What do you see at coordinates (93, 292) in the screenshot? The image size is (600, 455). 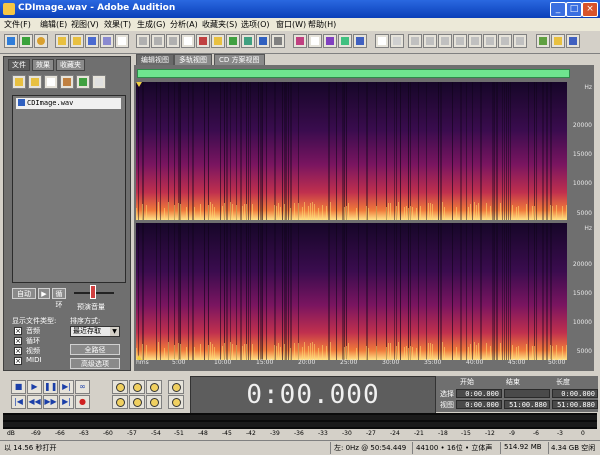 I see `preview-volume-slider` at bounding box center [93, 292].